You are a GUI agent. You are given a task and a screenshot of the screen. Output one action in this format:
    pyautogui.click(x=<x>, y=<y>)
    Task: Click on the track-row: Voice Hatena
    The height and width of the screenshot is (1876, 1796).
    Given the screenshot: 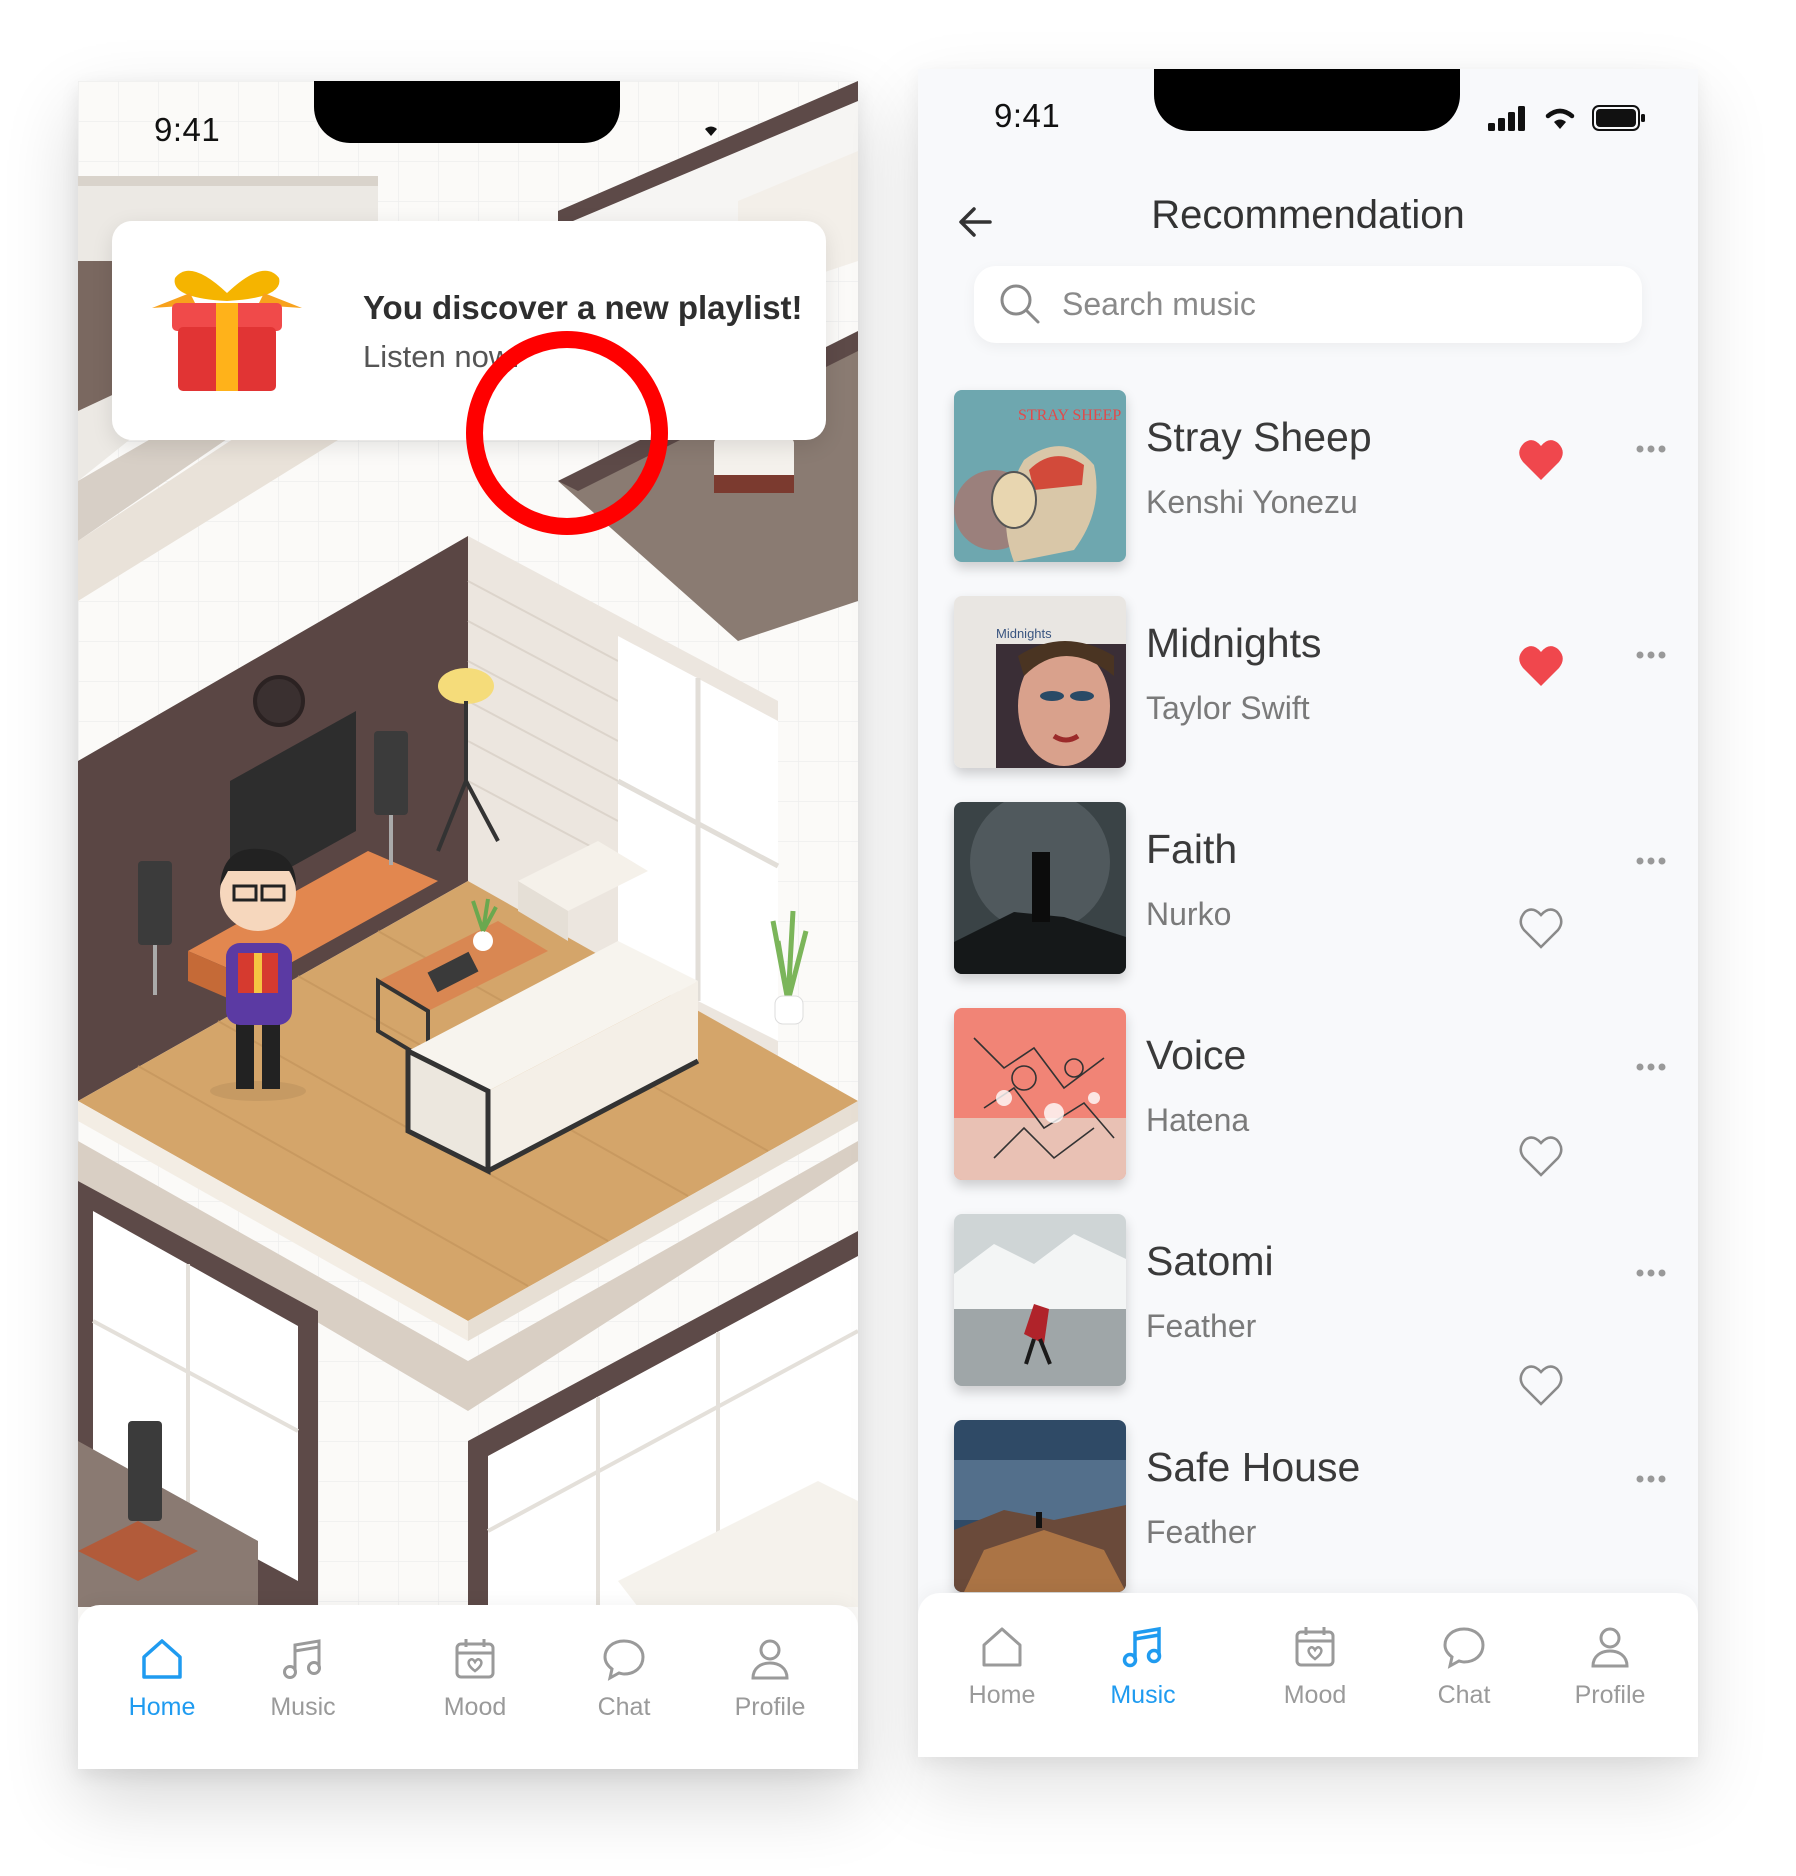 What is the action you would take?
    pyautogui.click(x=1310, y=1094)
    